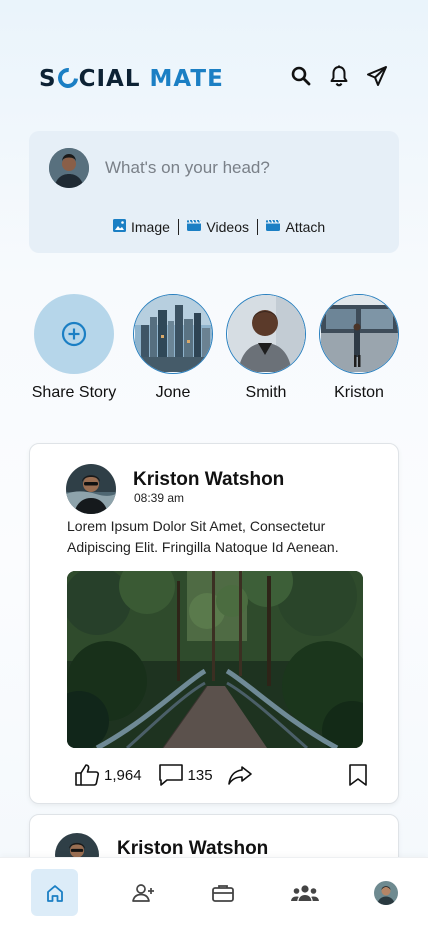 The width and height of the screenshot is (428, 926). I want to click on story-jone: Jone, so click(173, 348).